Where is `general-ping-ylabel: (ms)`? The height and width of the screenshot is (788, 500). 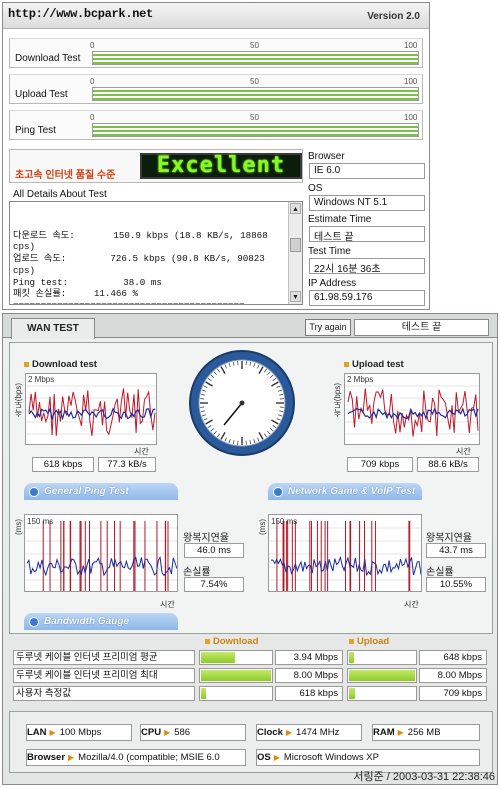 general-ping-ylabel: (ms) is located at coordinates (18, 527).